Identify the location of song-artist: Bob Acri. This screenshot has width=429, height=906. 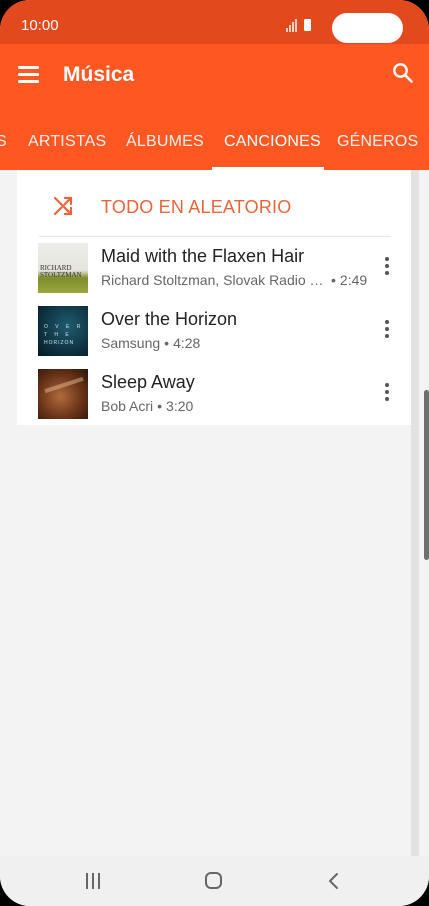
(127, 406).